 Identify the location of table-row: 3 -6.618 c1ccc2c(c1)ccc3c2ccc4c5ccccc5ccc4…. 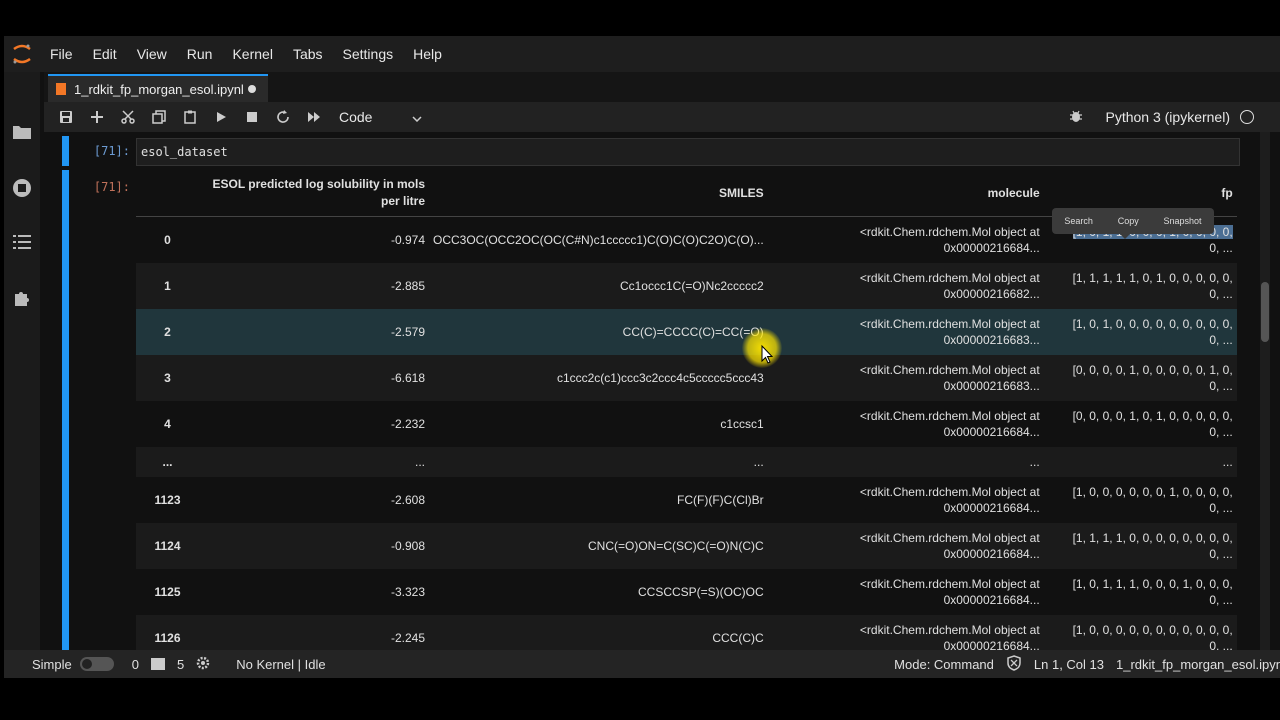
(686, 378).